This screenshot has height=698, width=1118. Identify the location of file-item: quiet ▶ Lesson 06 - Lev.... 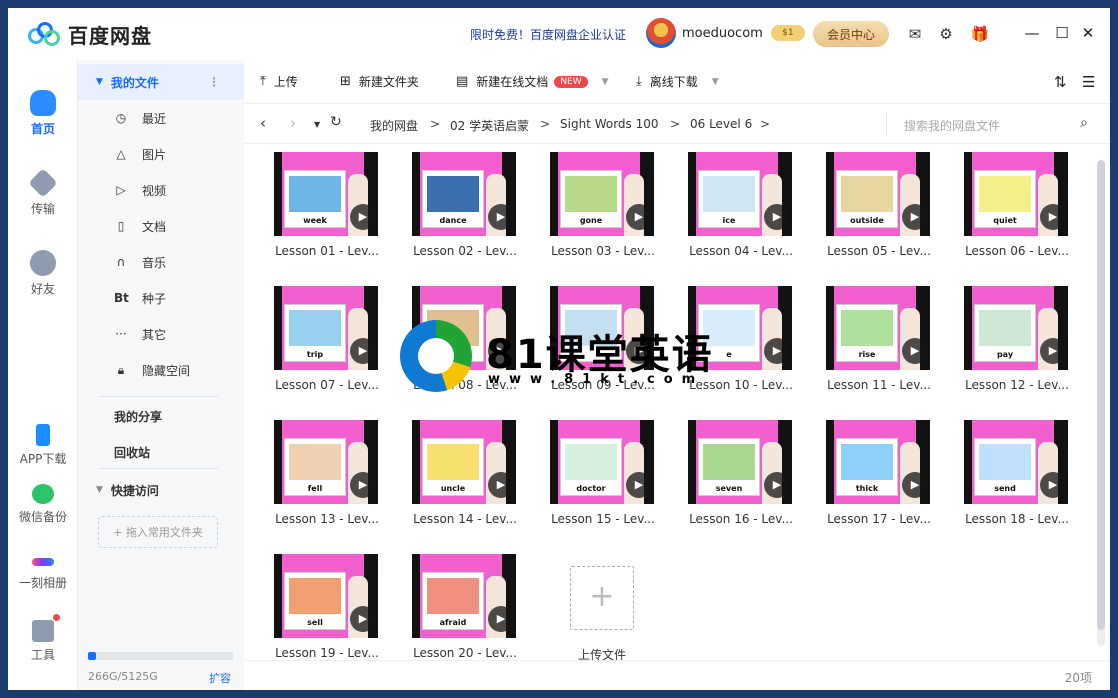
(1017, 204).